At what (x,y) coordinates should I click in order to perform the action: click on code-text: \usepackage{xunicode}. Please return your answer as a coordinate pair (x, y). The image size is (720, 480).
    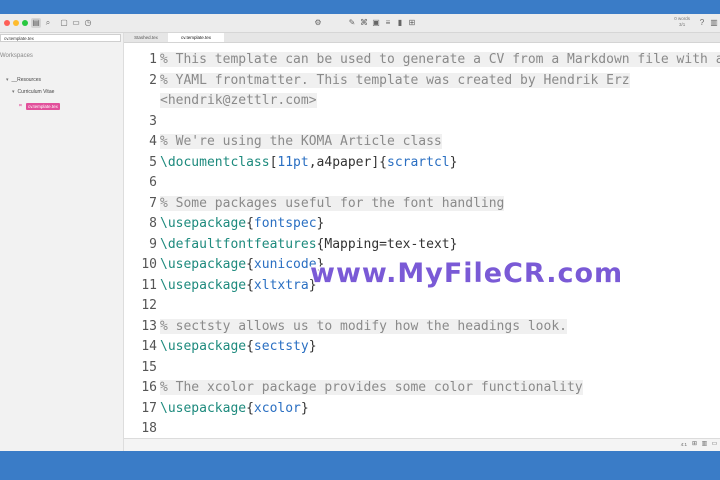
    Looking at the image, I should click on (242, 265).